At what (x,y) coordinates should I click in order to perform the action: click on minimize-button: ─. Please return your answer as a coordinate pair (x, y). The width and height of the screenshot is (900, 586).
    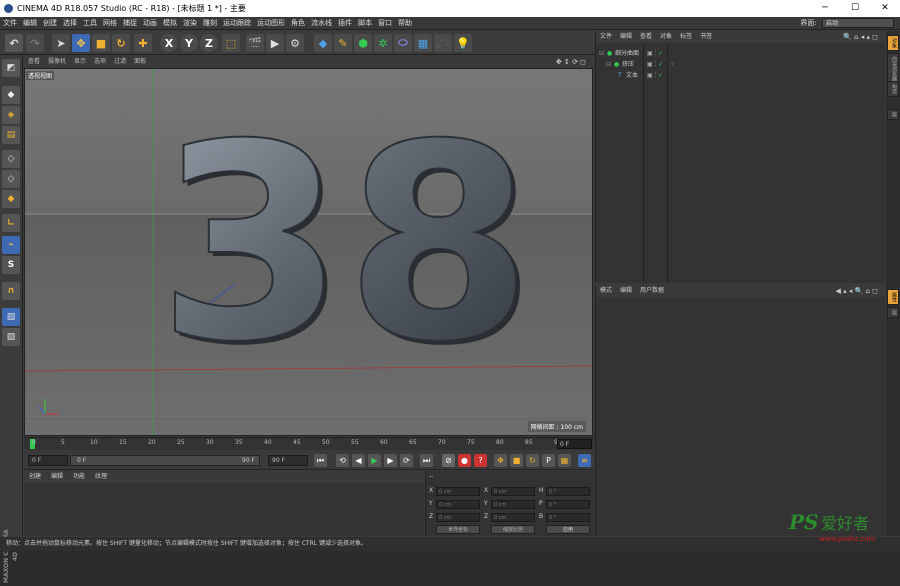
    Looking at the image, I should click on (825, 8).